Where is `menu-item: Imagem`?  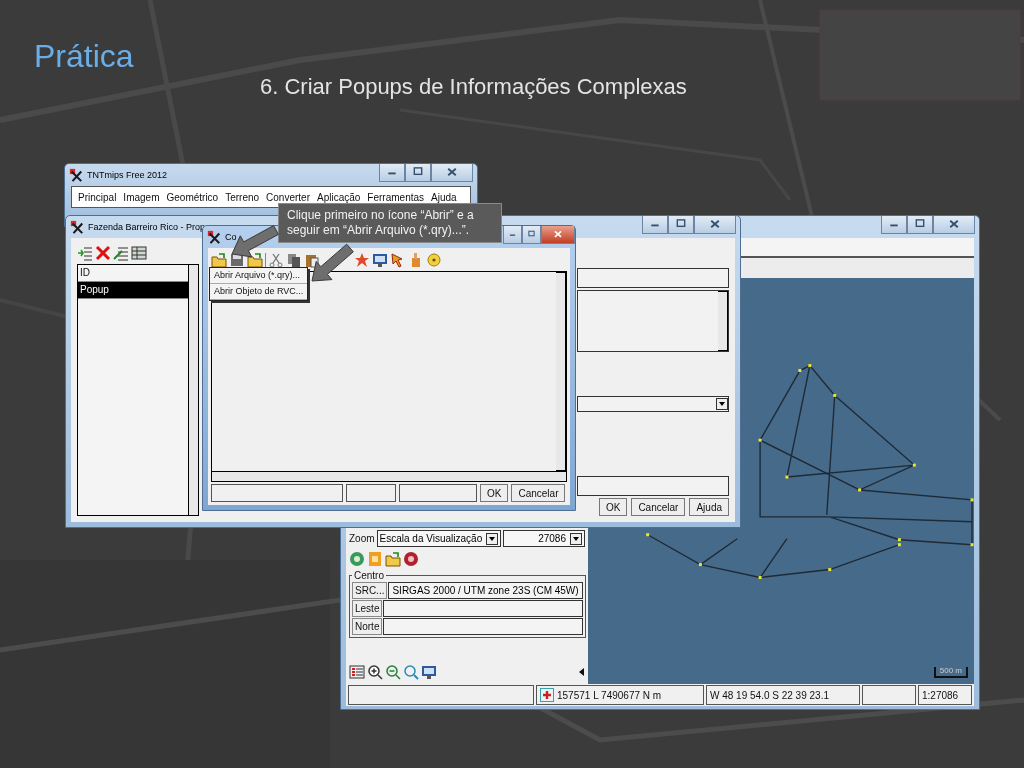 menu-item: Imagem is located at coordinates (141, 197).